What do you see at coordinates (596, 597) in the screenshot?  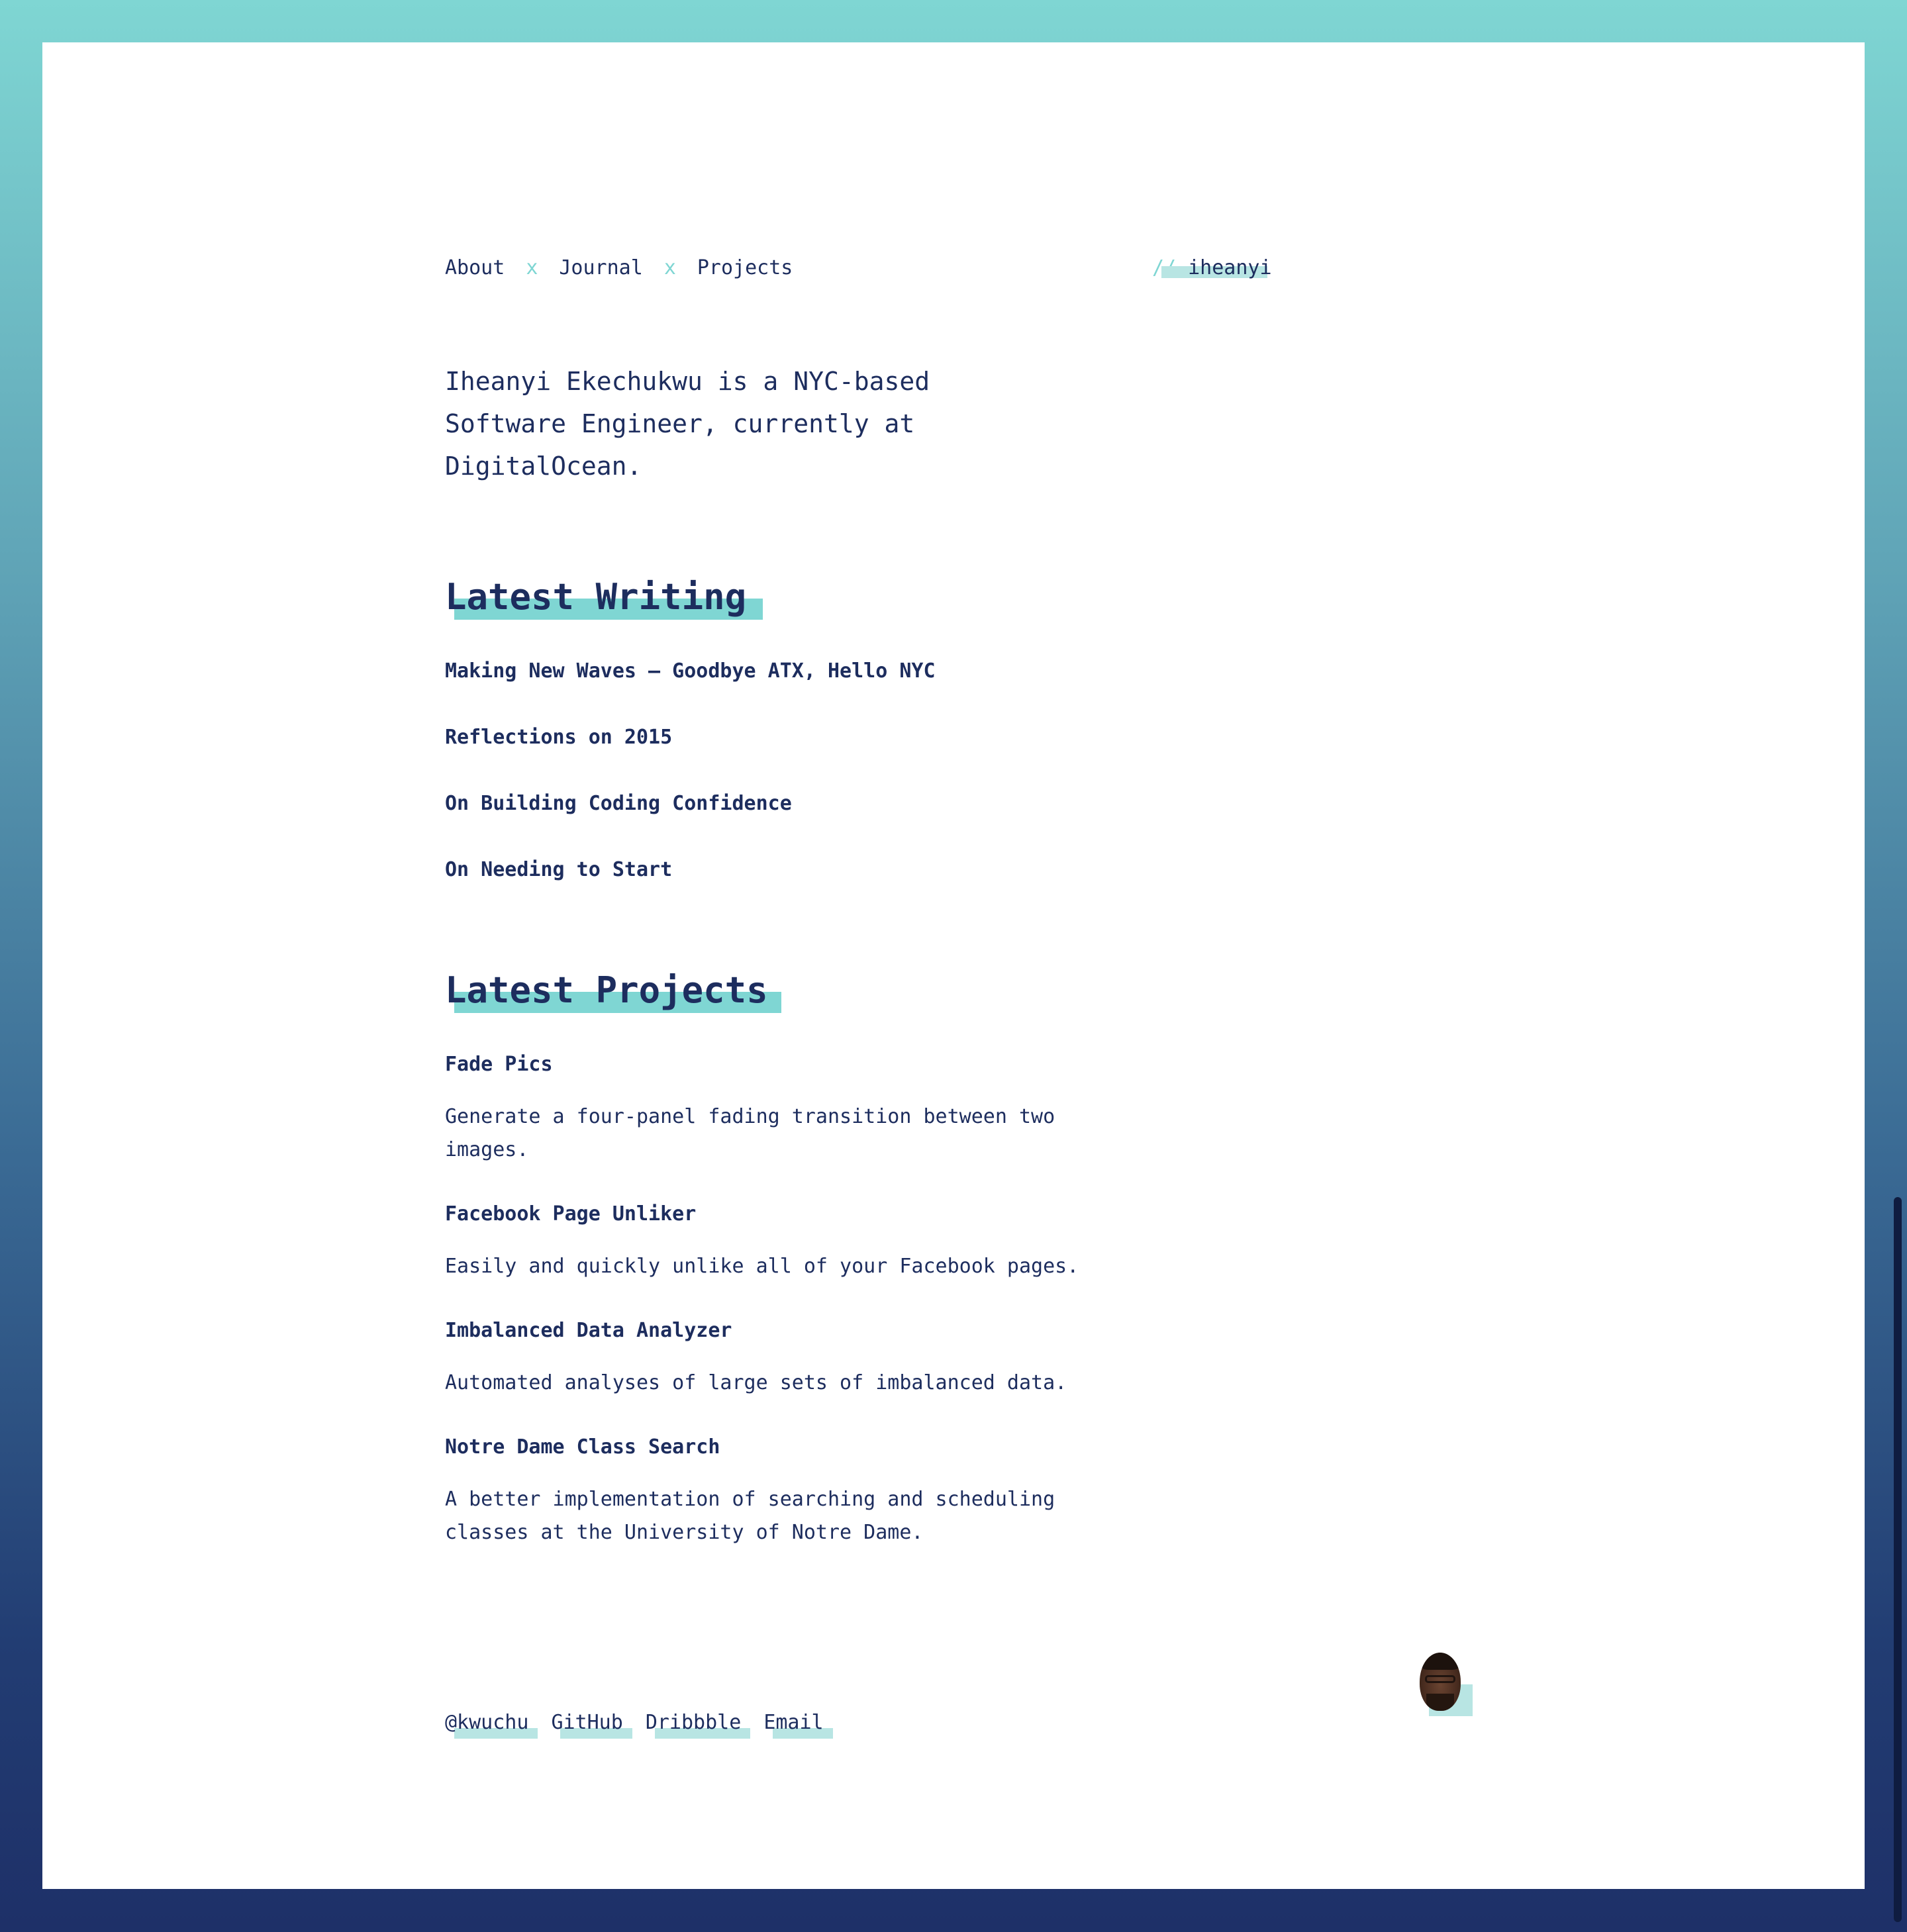 I see `latest-writing-heading-text: Latest Writing` at bounding box center [596, 597].